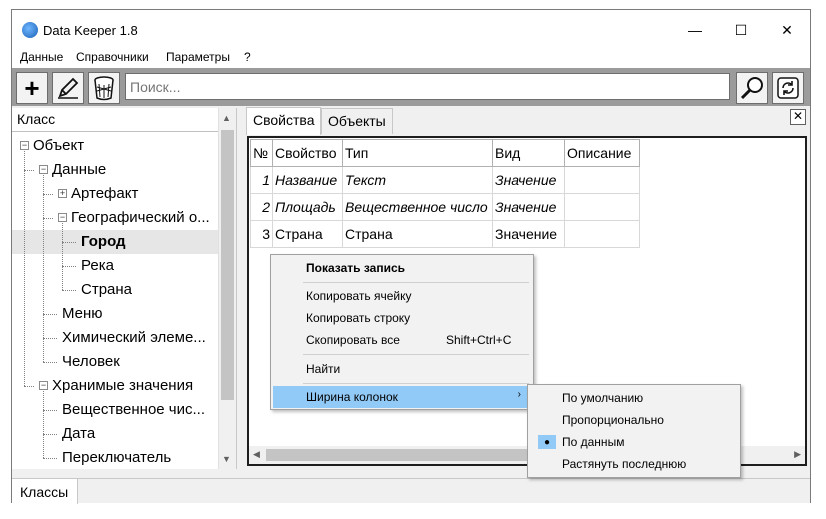  What do you see at coordinates (62, 193) in the screenshot?
I see `expand-icon: +` at bounding box center [62, 193].